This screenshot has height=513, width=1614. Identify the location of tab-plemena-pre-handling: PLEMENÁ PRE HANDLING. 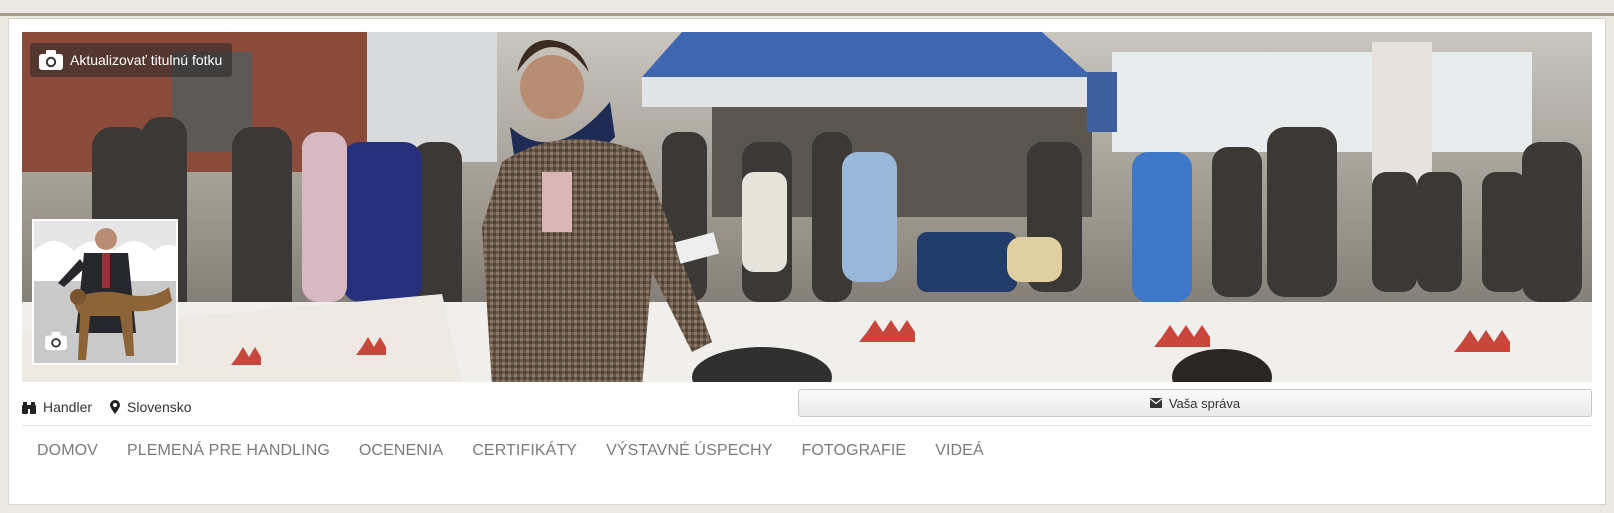
(228, 451).